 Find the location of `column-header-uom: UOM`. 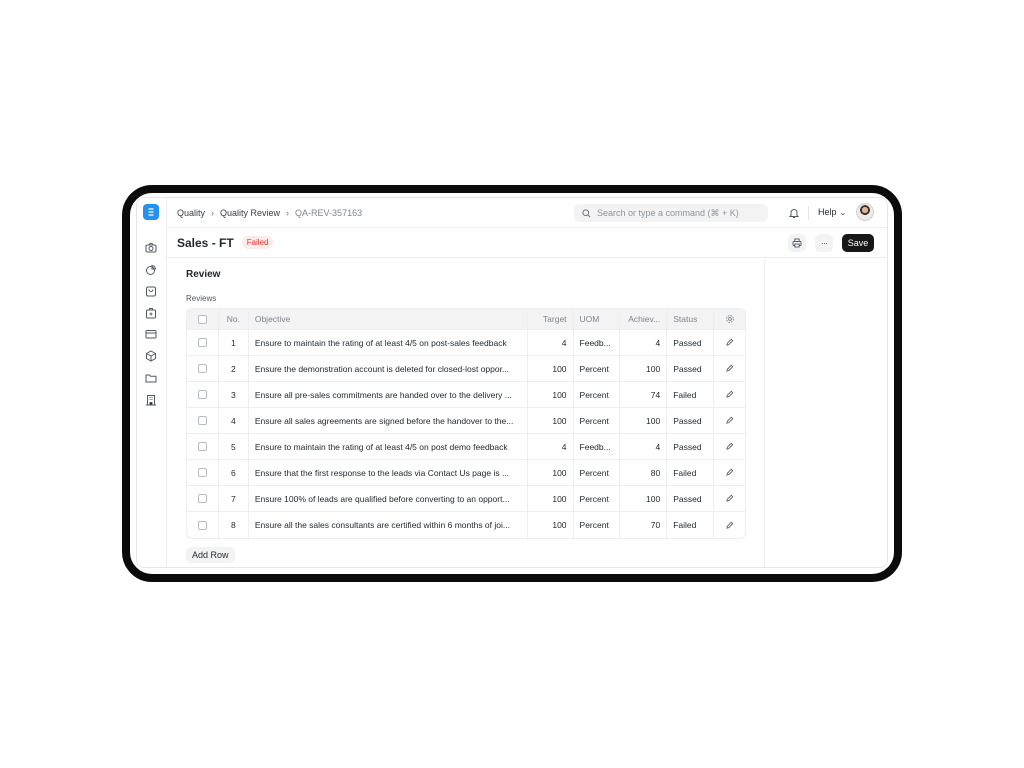

column-header-uom: UOM is located at coordinates (597, 319).